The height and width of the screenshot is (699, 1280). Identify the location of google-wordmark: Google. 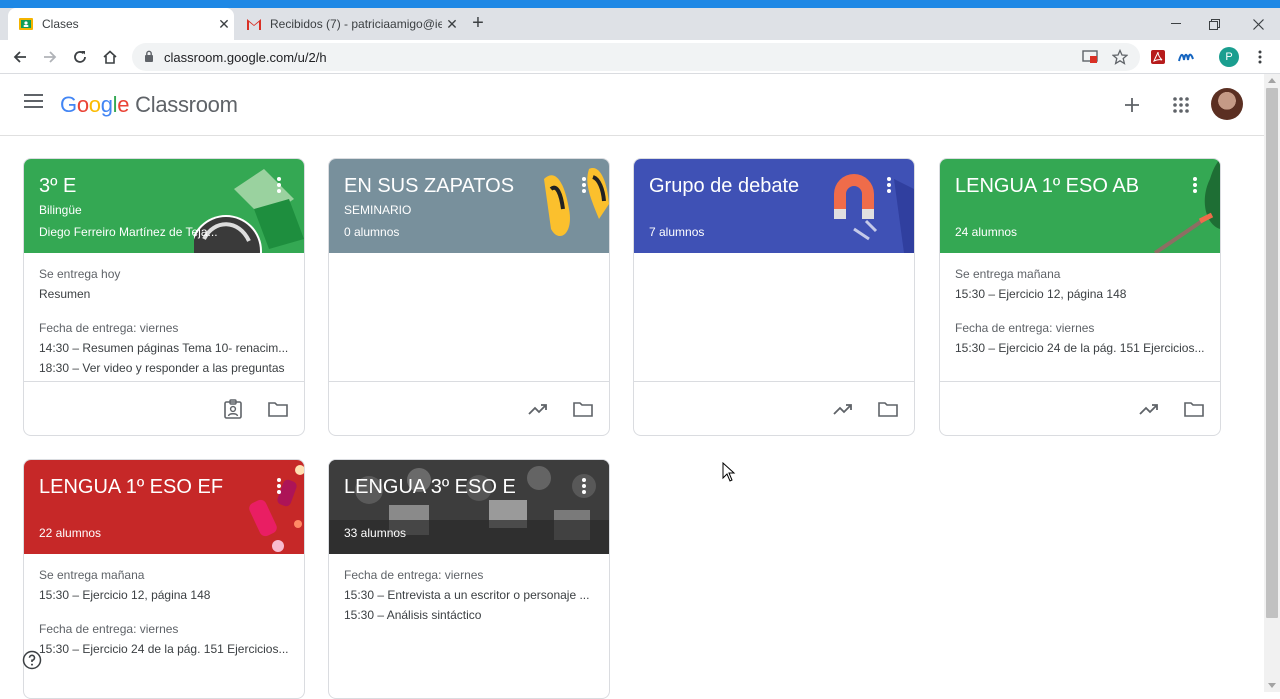
(95, 104).